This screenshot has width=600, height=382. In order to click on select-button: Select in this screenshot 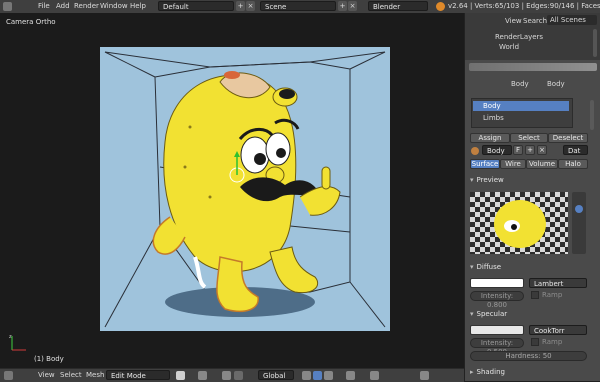, I will do `click(529, 138)`.